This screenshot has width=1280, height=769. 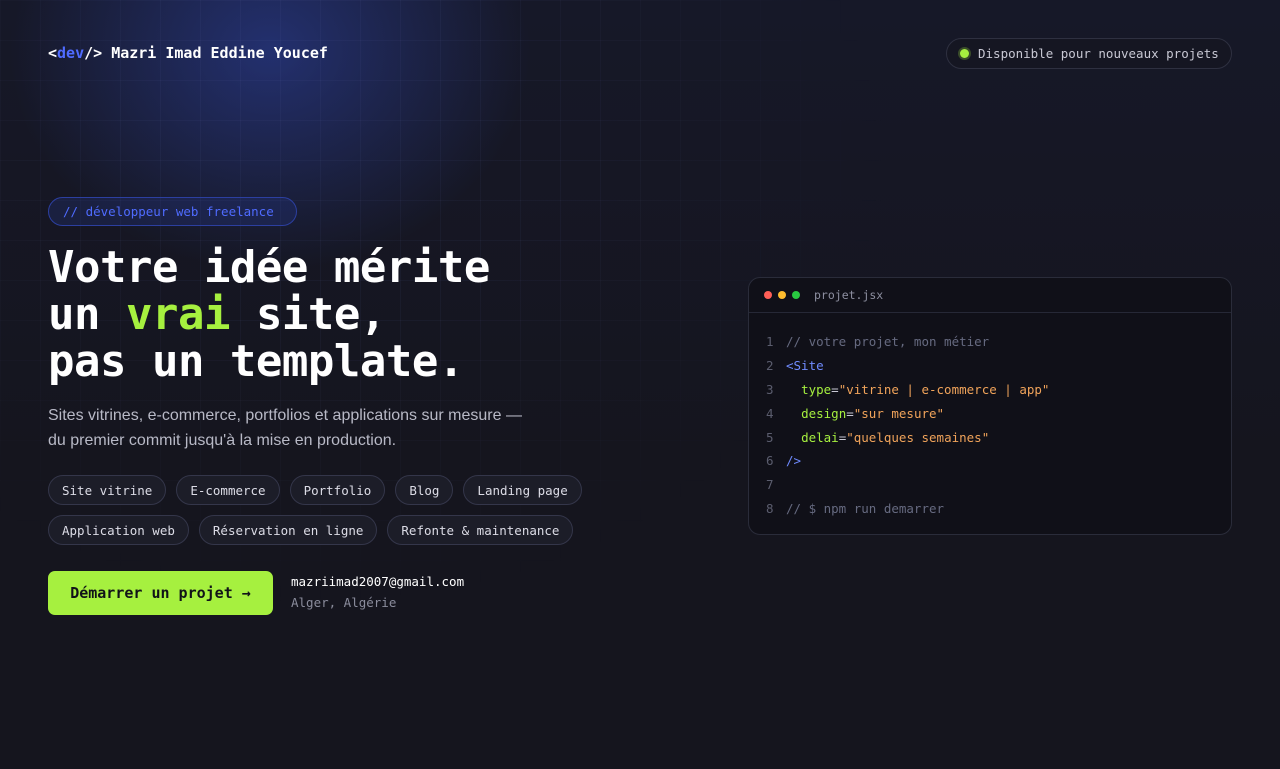 What do you see at coordinates (219, 53) in the screenshot?
I see `logo-name: Mazri Imad Eddine Youcef` at bounding box center [219, 53].